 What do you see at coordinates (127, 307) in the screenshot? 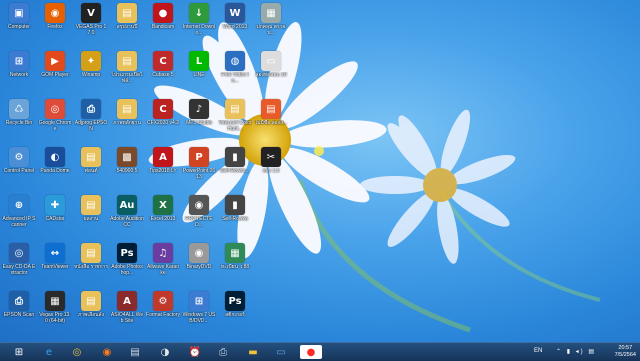
I see `desktop-icon: A ASIO4ALL Web Site` at bounding box center [127, 307].